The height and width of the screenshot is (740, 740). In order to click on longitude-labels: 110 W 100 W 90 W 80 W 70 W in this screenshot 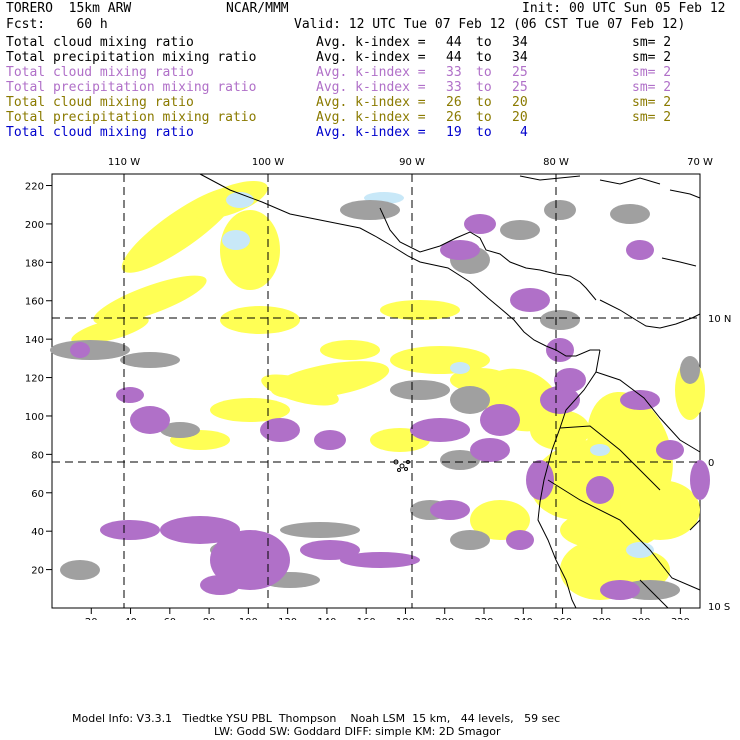, I will do `click(410, 162)`.